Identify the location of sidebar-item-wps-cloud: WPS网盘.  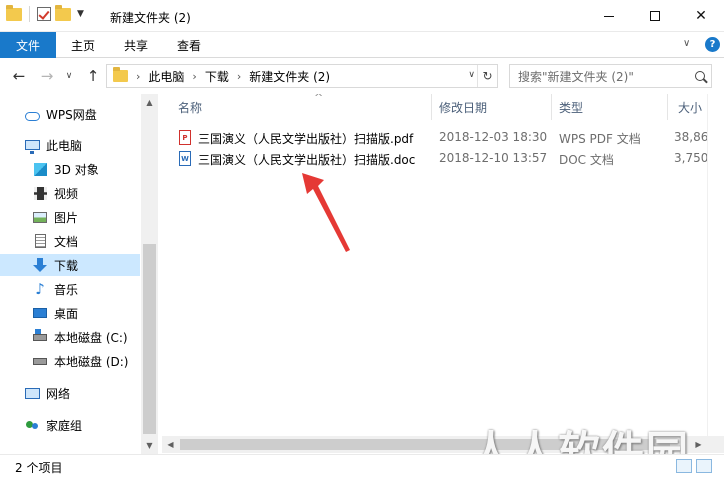
(70, 114).